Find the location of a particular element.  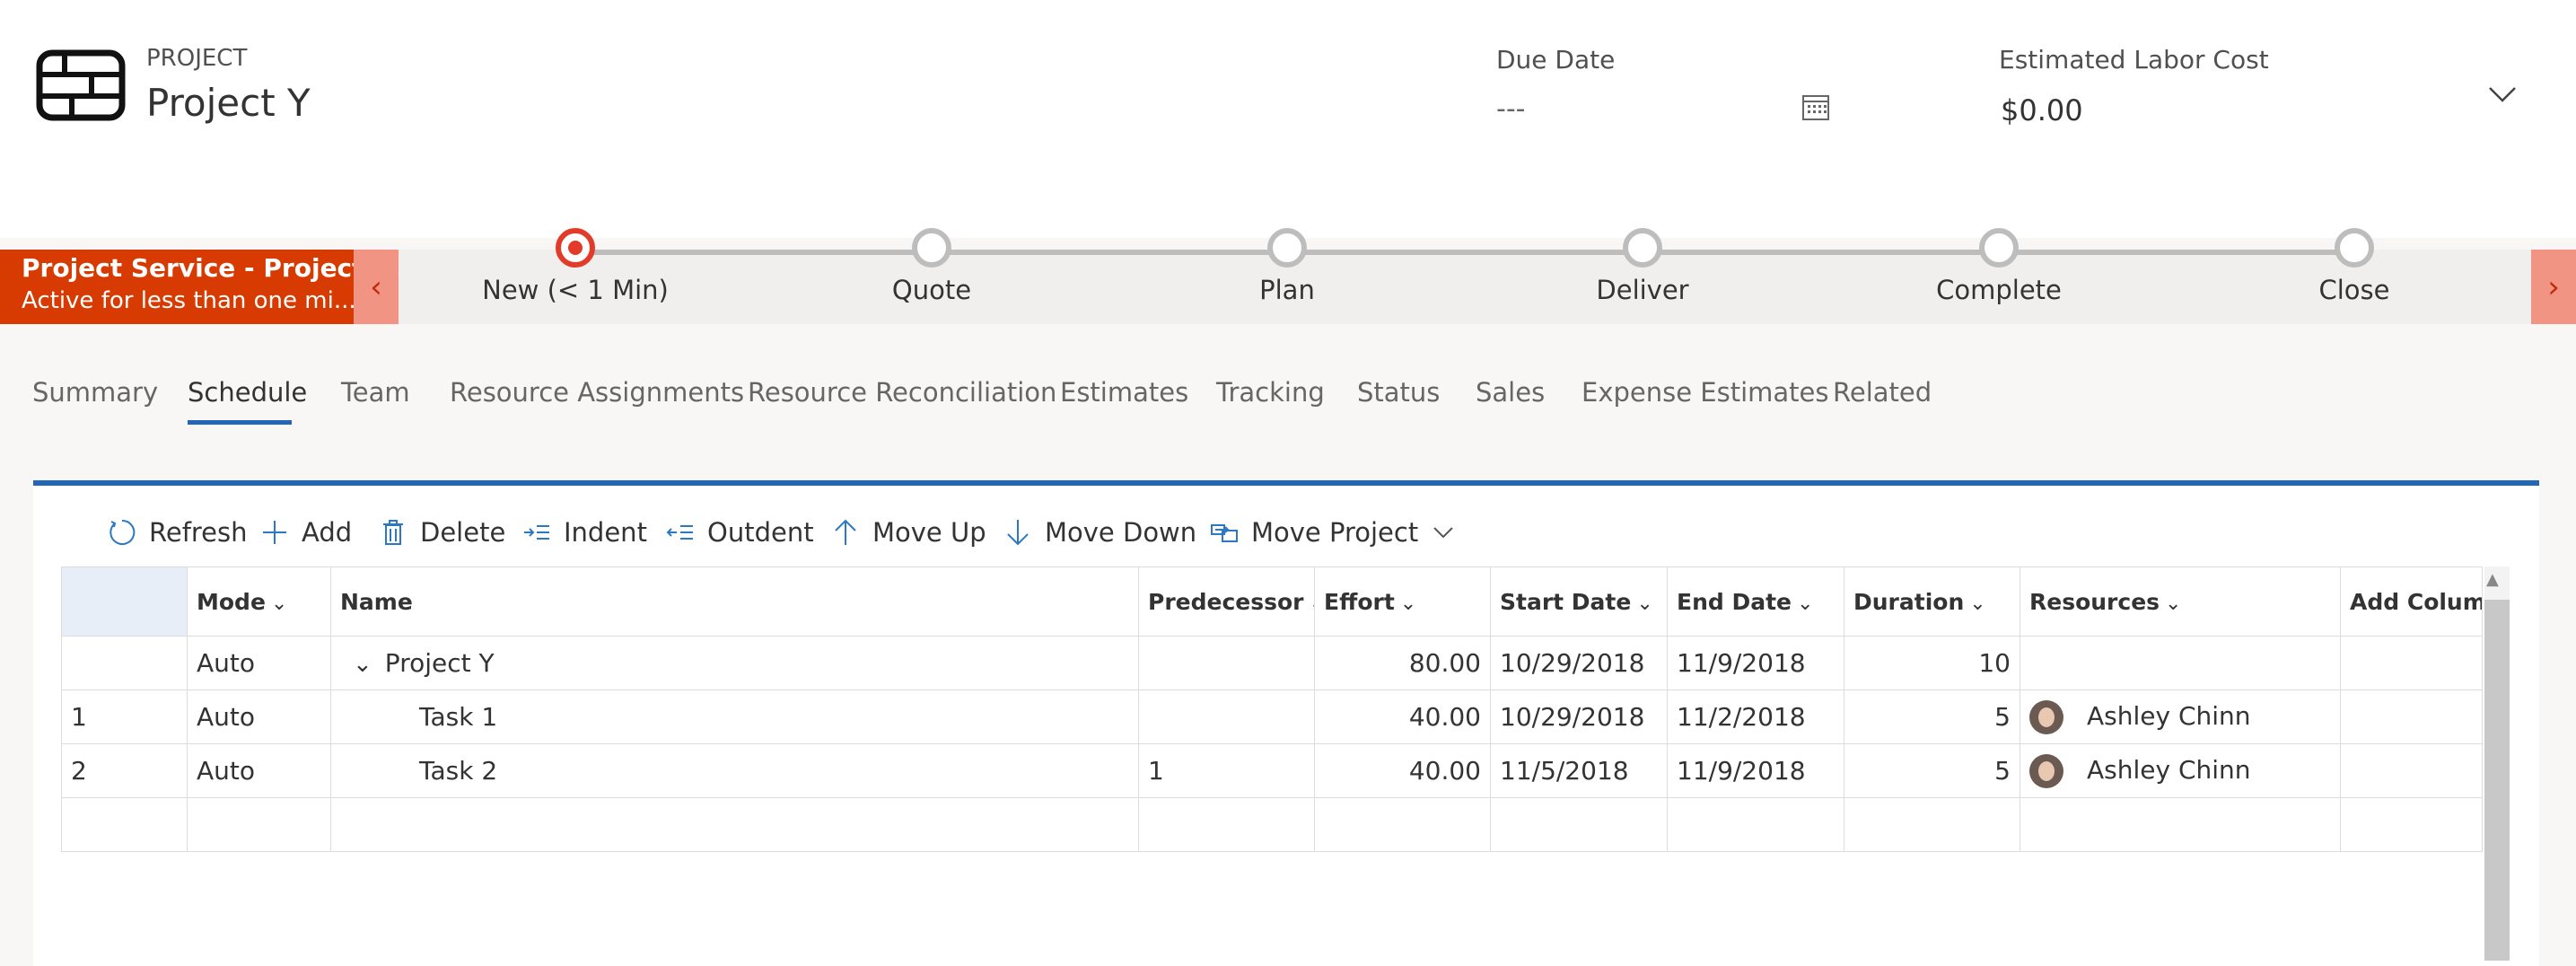

tab-team: Team is located at coordinates (375, 392).